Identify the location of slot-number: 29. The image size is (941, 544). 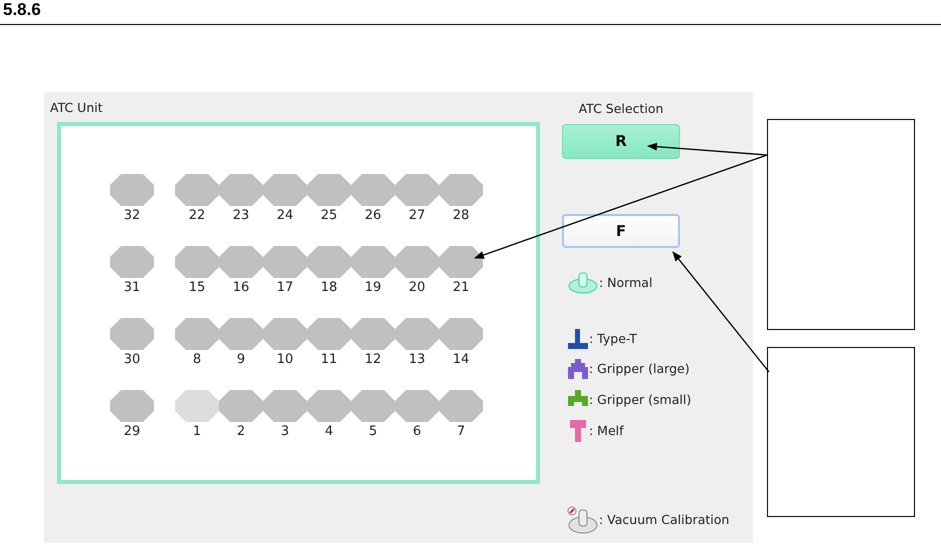
(132, 432).